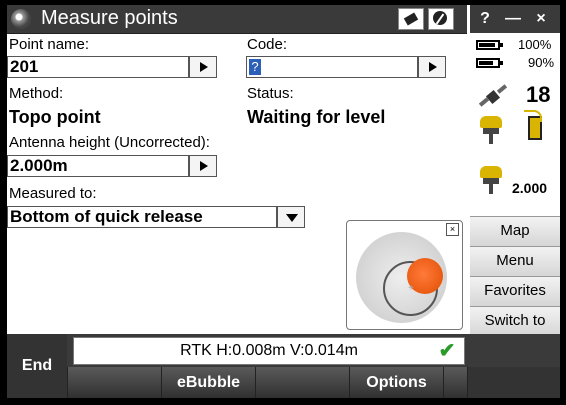 Image resolution: width=566 pixels, height=405 pixels. What do you see at coordinates (270, 93) in the screenshot?
I see `status-label: Status:` at bounding box center [270, 93].